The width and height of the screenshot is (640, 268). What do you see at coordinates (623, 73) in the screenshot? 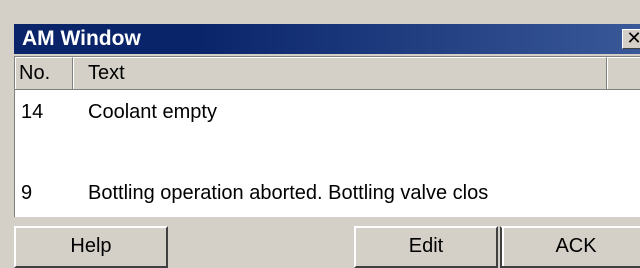
I see `column-header-extra` at bounding box center [623, 73].